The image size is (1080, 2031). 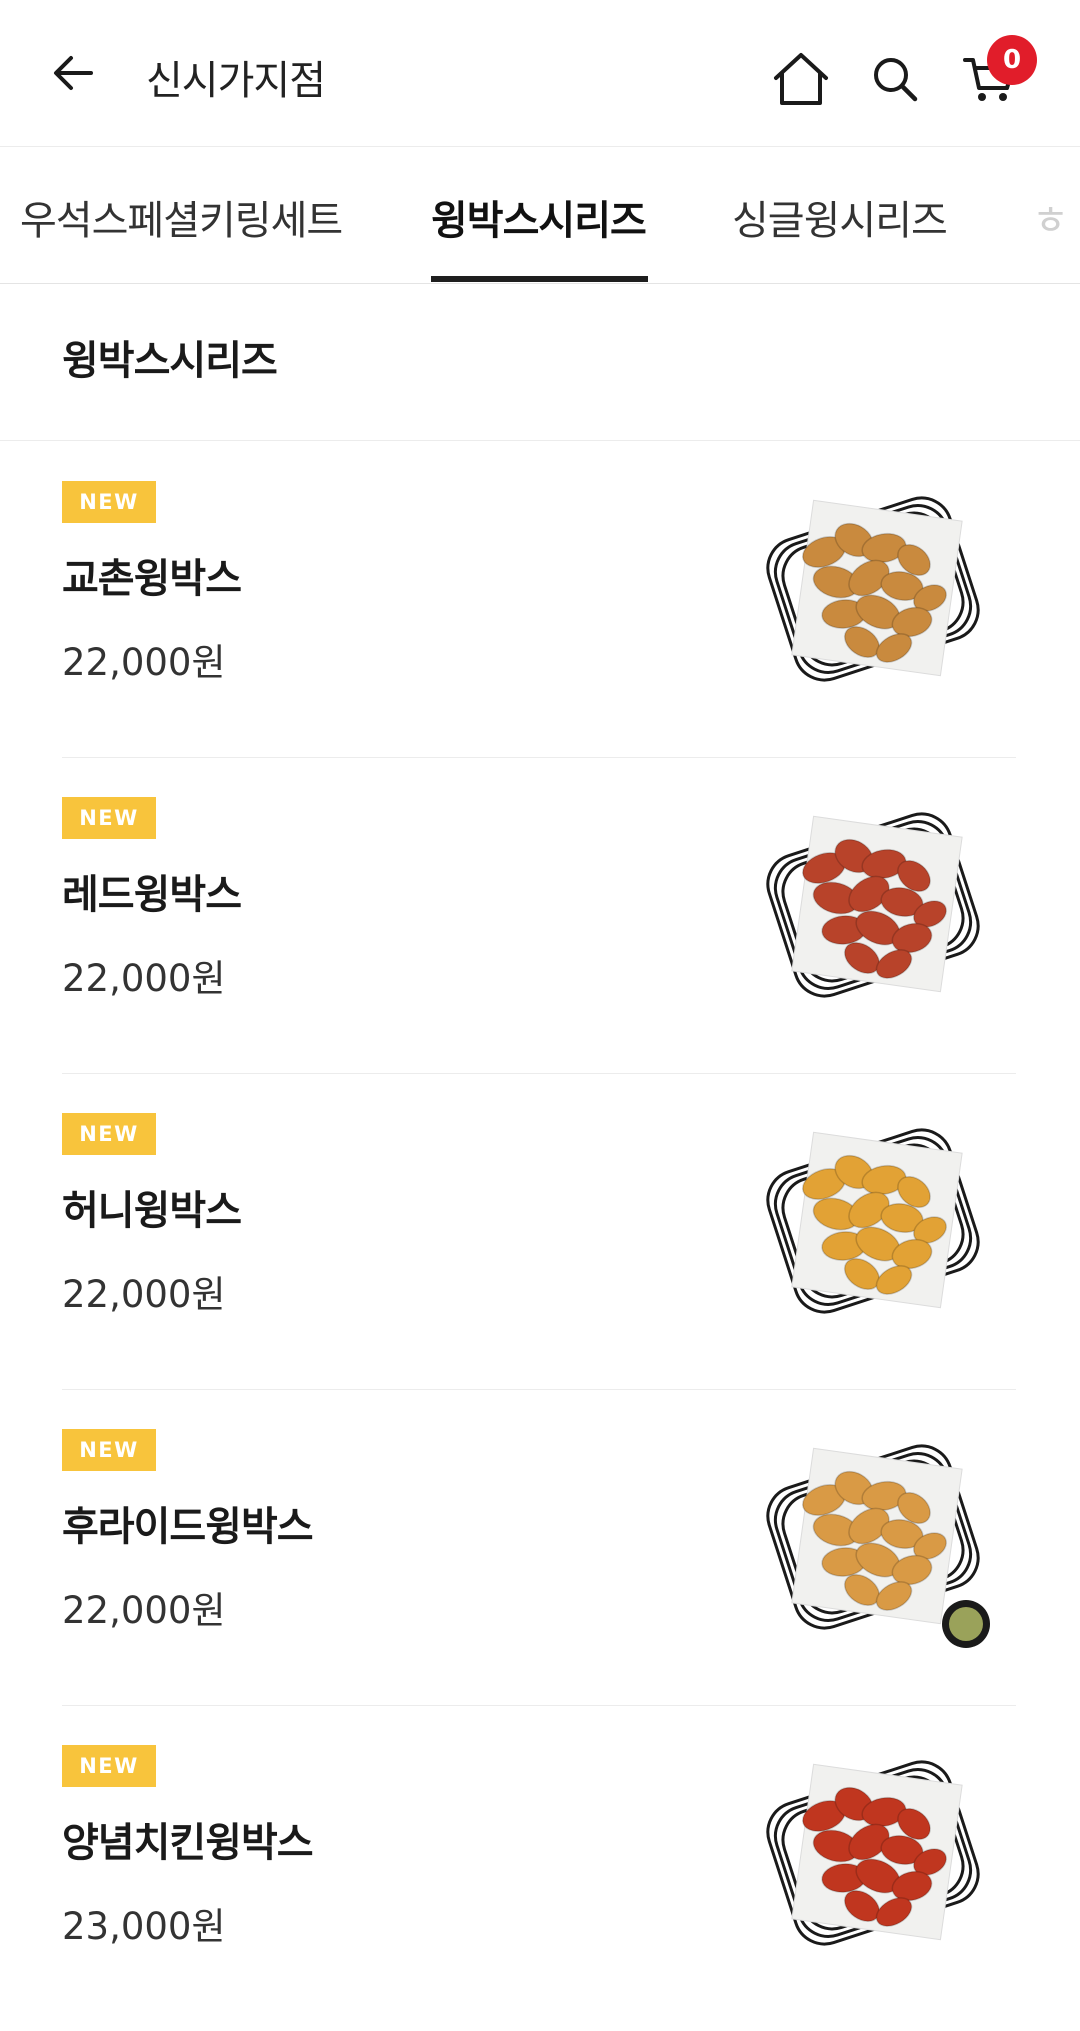 What do you see at coordinates (170, 361) in the screenshot?
I see `section-title: 윙박스시리즈` at bounding box center [170, 361].